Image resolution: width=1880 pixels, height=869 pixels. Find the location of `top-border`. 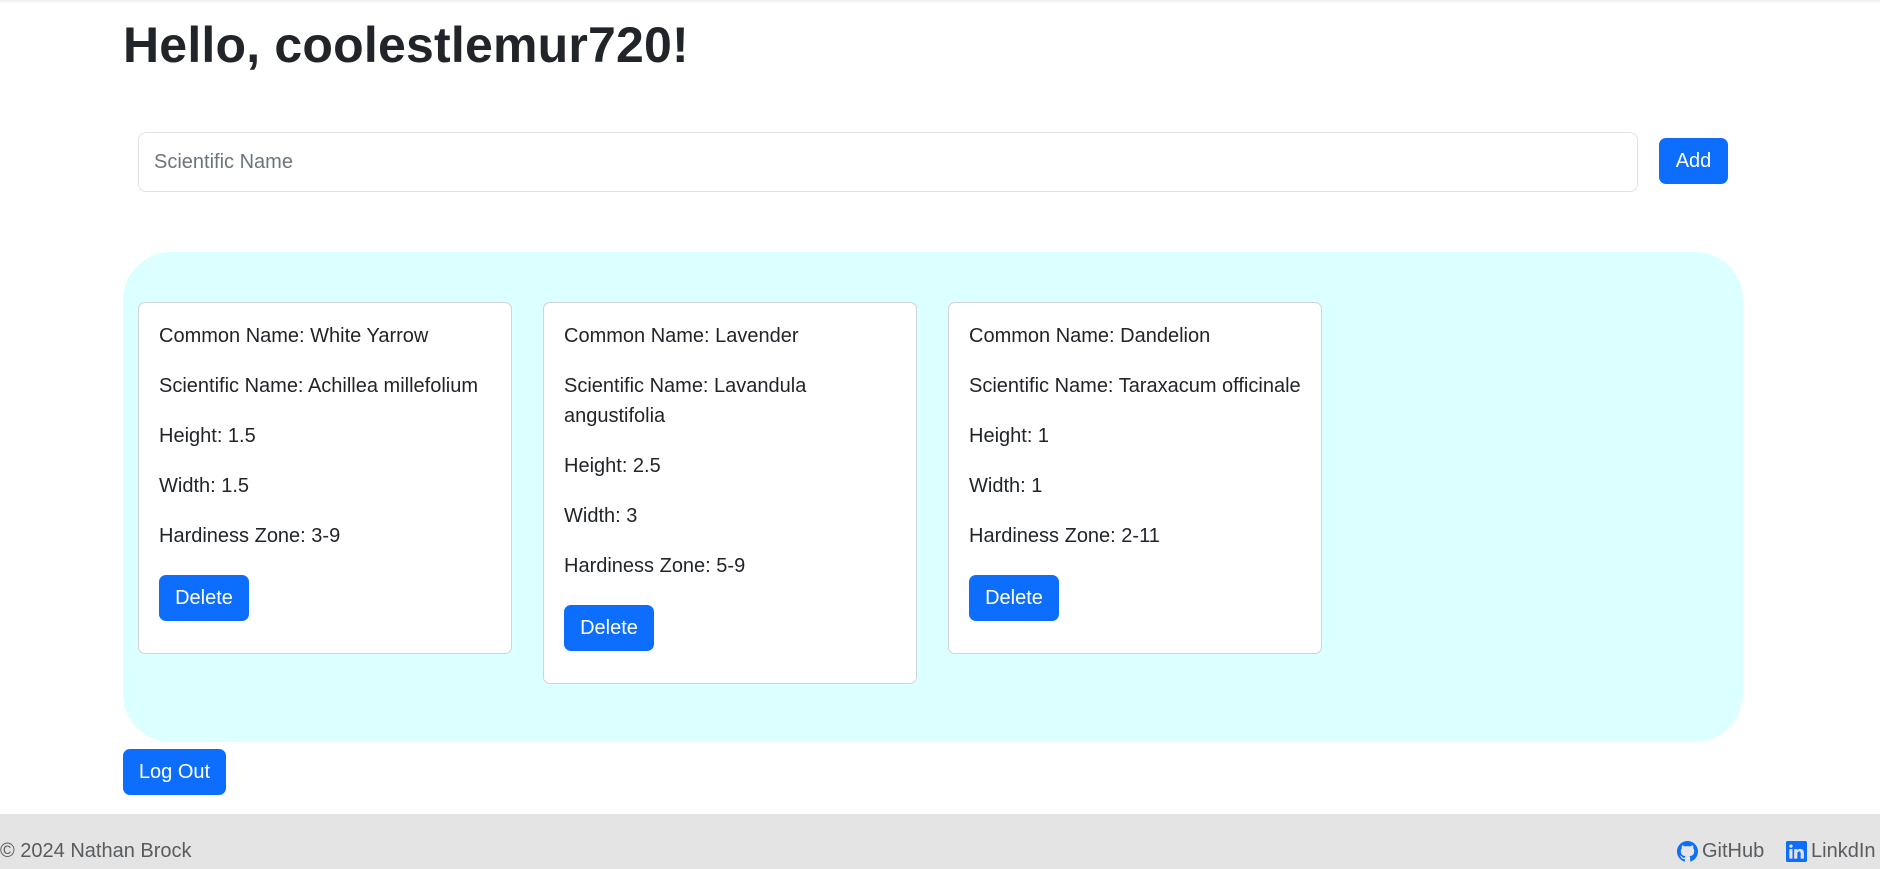

top-border is located at coordinates (940, 1).